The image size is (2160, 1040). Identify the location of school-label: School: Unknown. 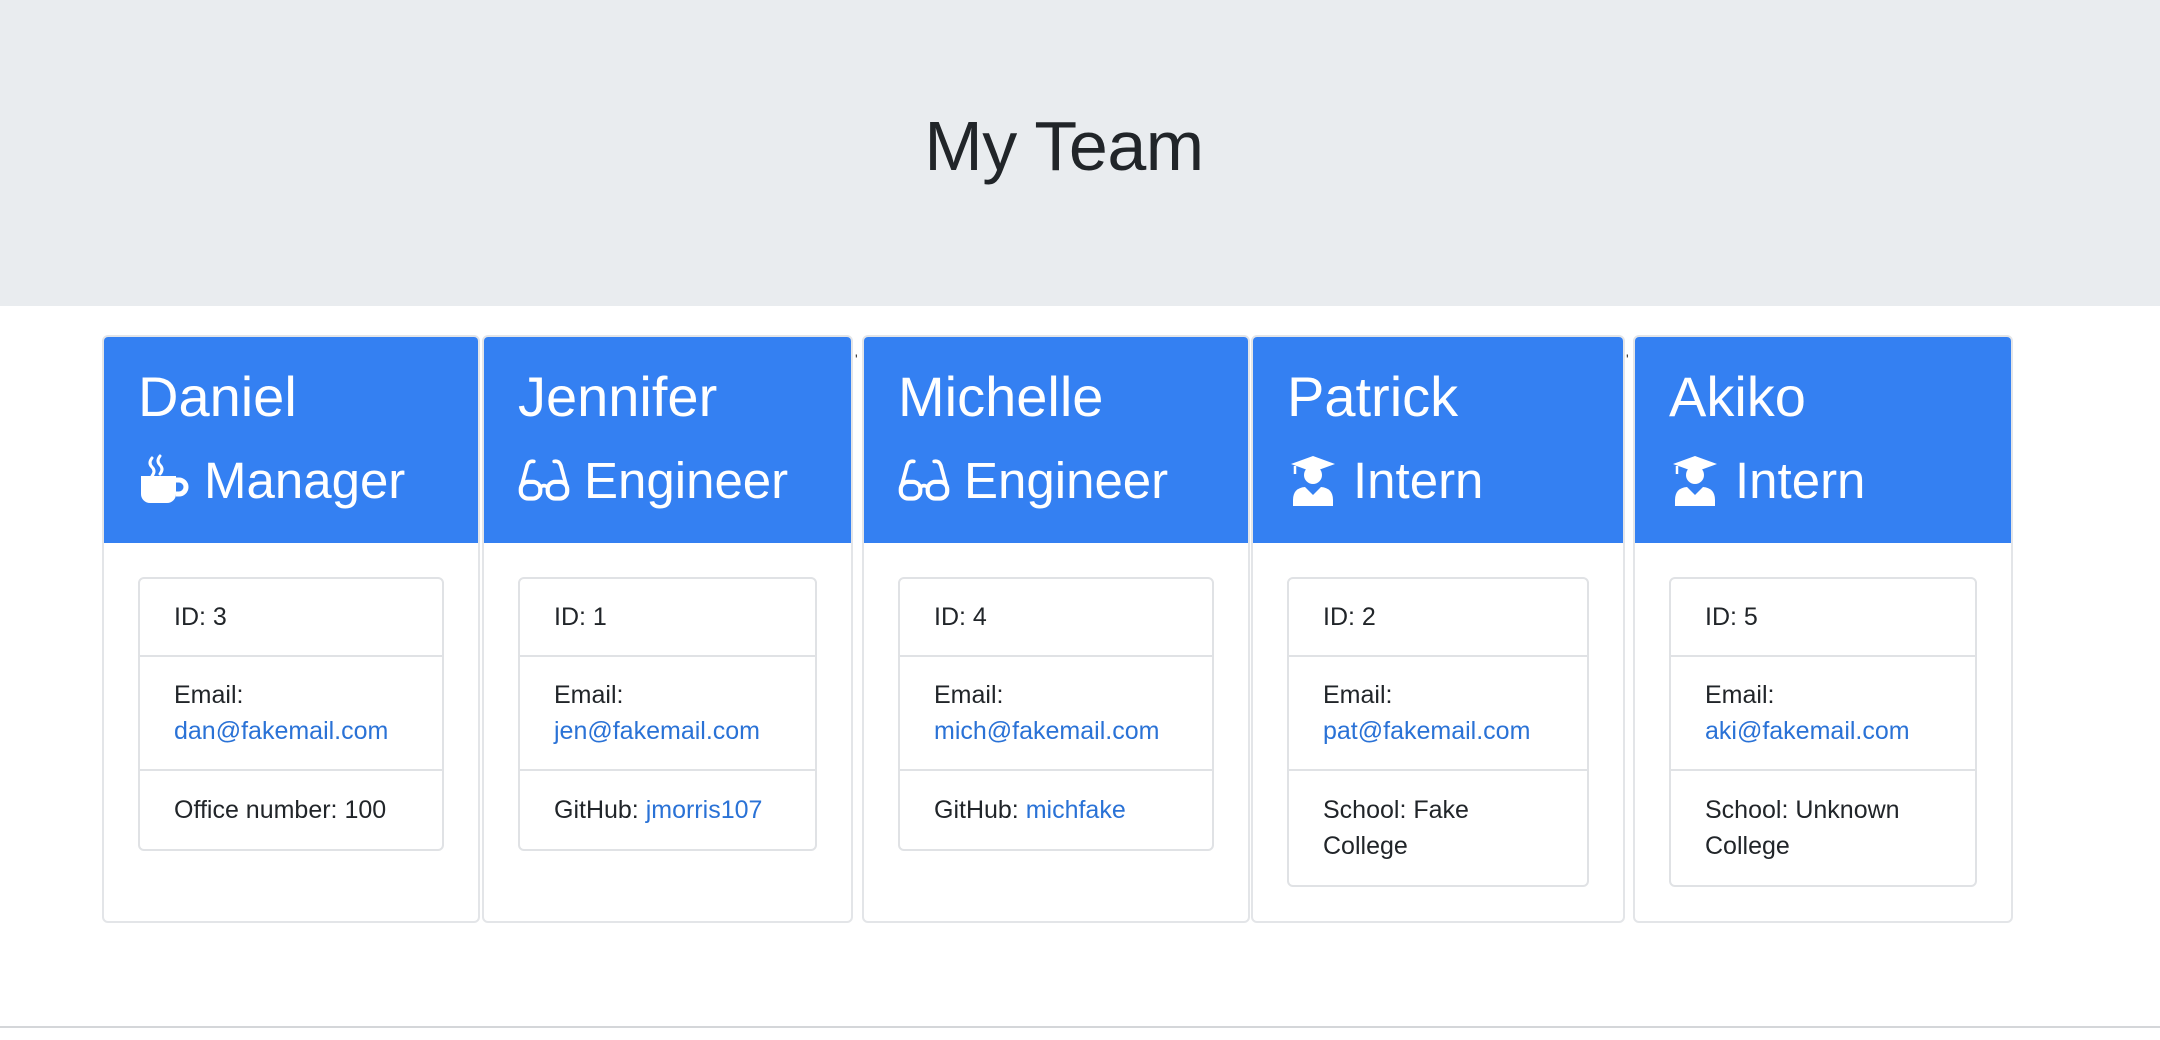
(1802, 810).